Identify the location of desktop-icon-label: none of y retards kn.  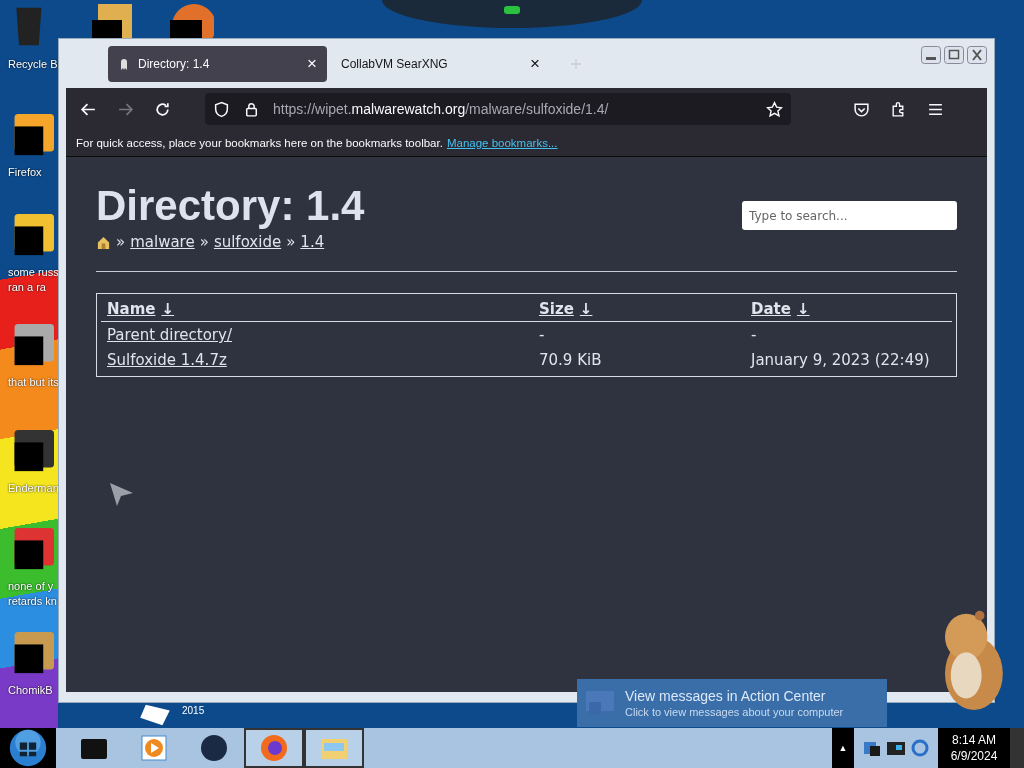
(32, 594).